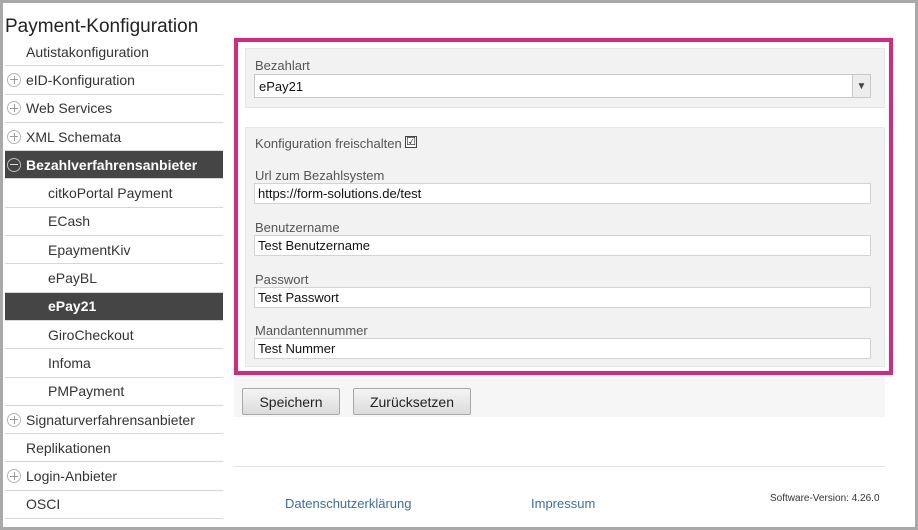 This screenshot has width=918, height=530. What do you see at coordinates (282, 65) in the screenshot?
I see `bezahlart-label: Bezahlart` at bounding box center [282, 65].